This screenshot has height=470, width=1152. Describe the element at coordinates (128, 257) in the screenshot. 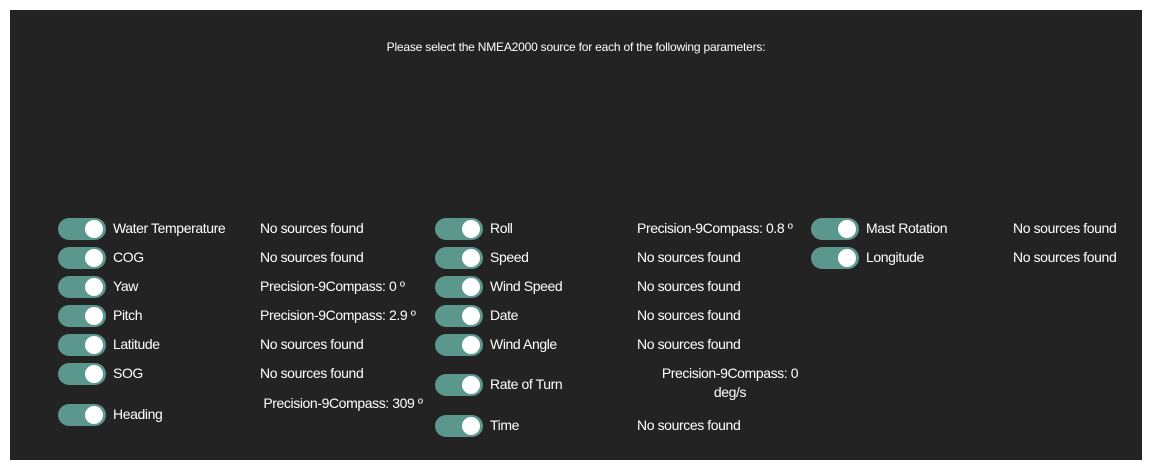

I see `param-label: COG` at that location.